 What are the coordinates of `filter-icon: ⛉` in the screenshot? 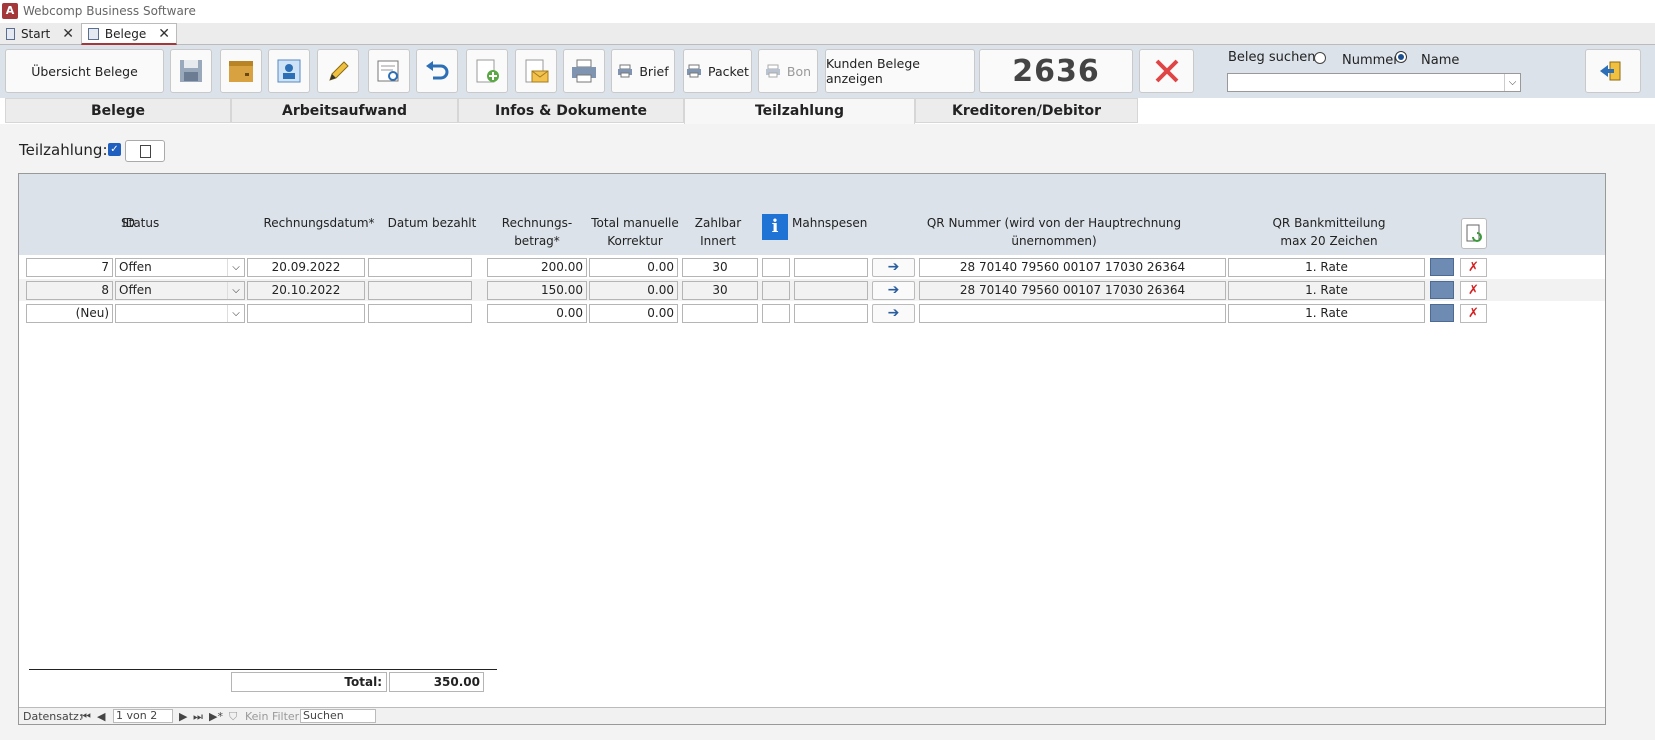 It's located at (233, 716).